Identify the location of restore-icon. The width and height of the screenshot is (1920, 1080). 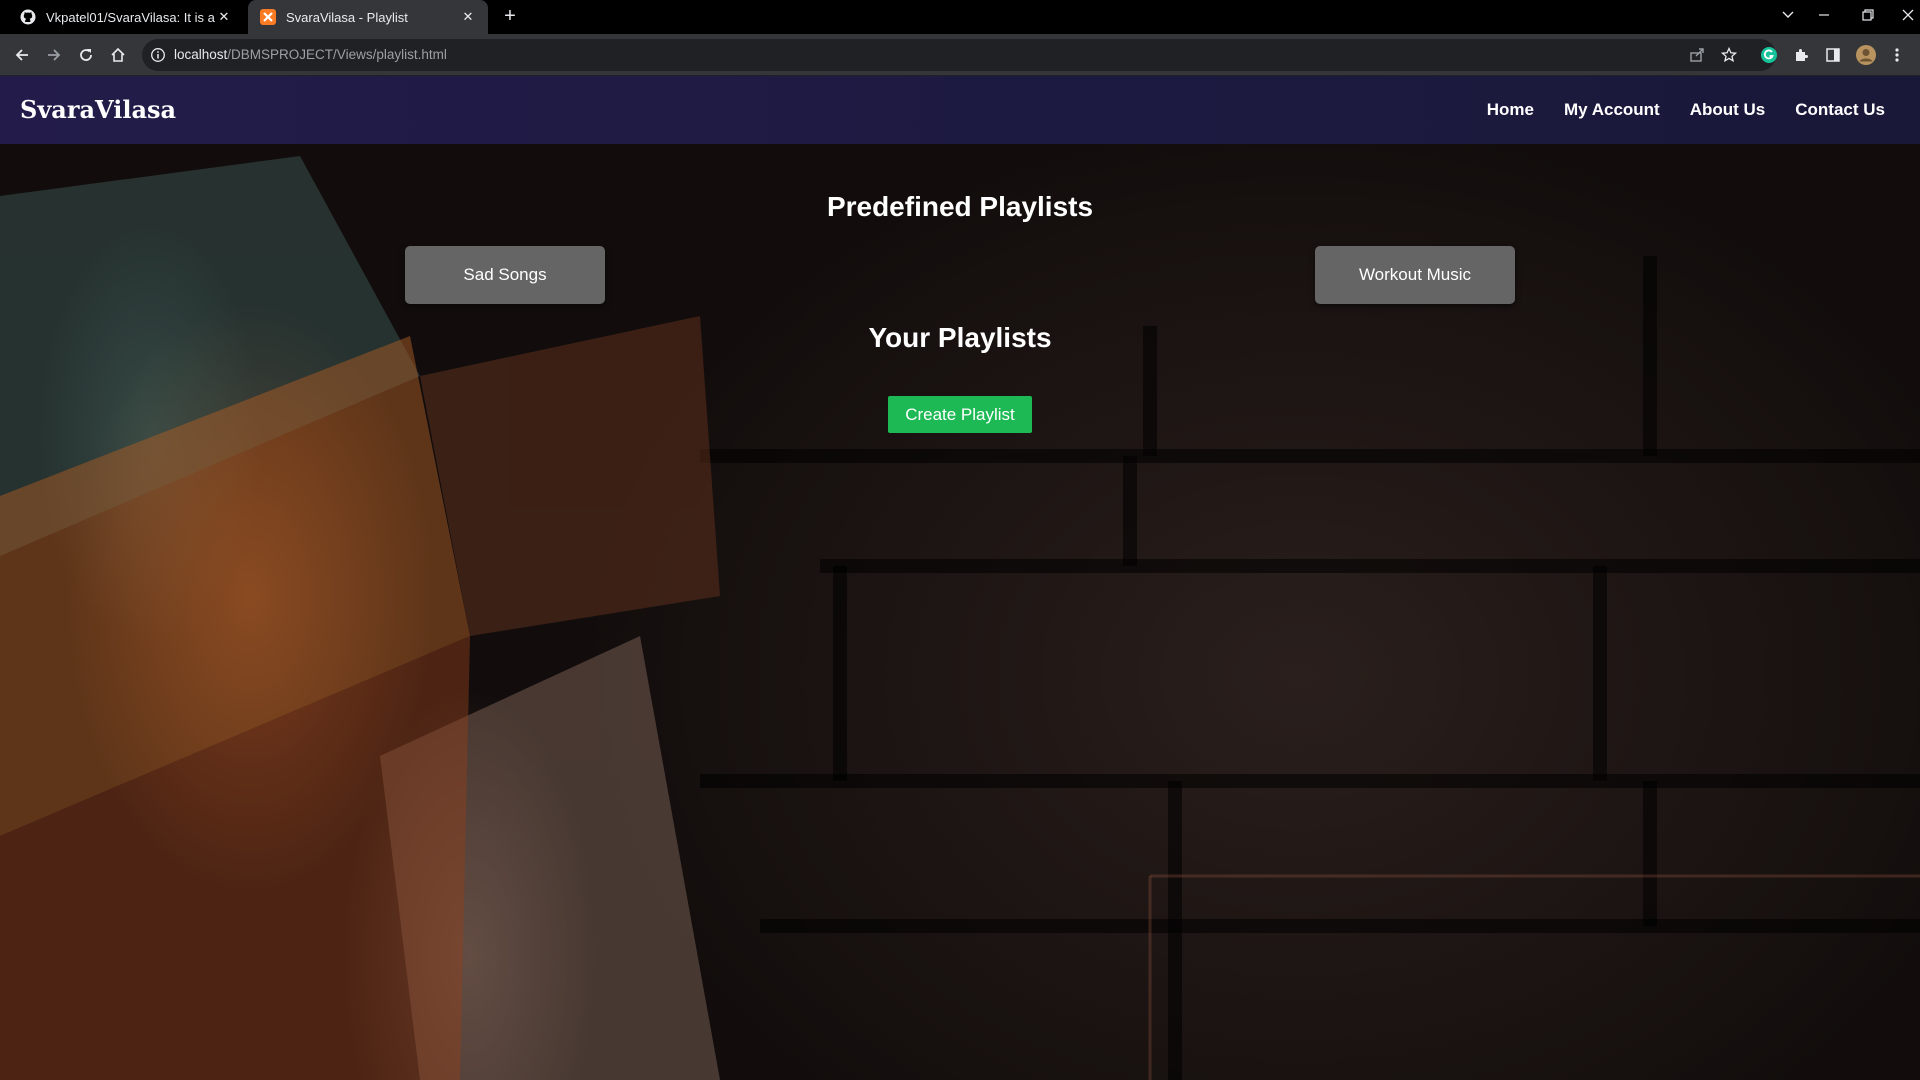
(1868, 15).